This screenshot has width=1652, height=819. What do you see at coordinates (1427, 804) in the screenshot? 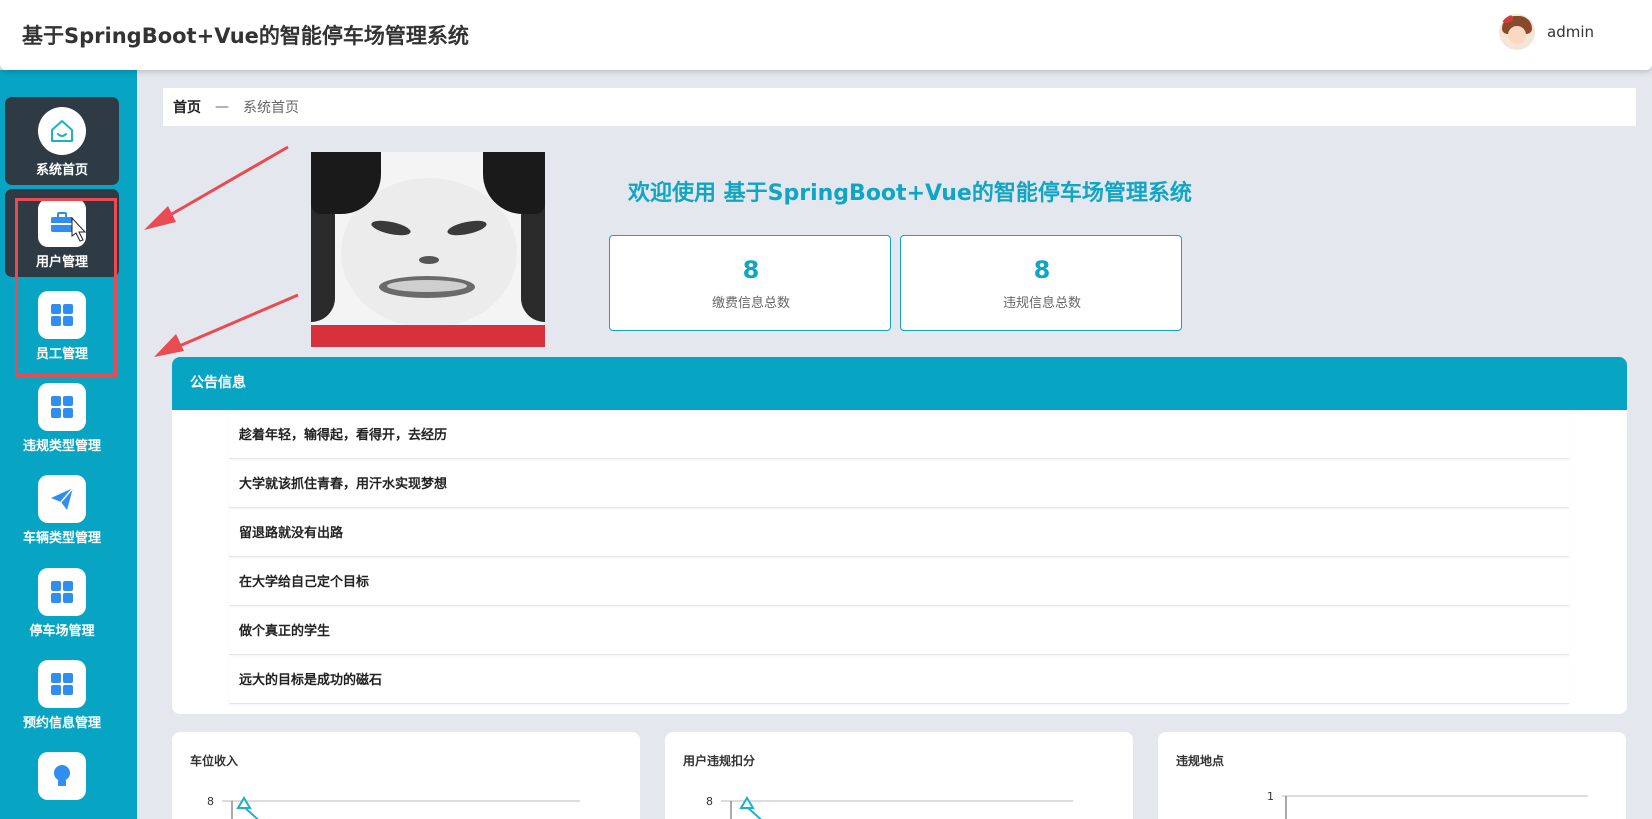
I see `chart-plot: 1` at bounding box center [1427, 804].